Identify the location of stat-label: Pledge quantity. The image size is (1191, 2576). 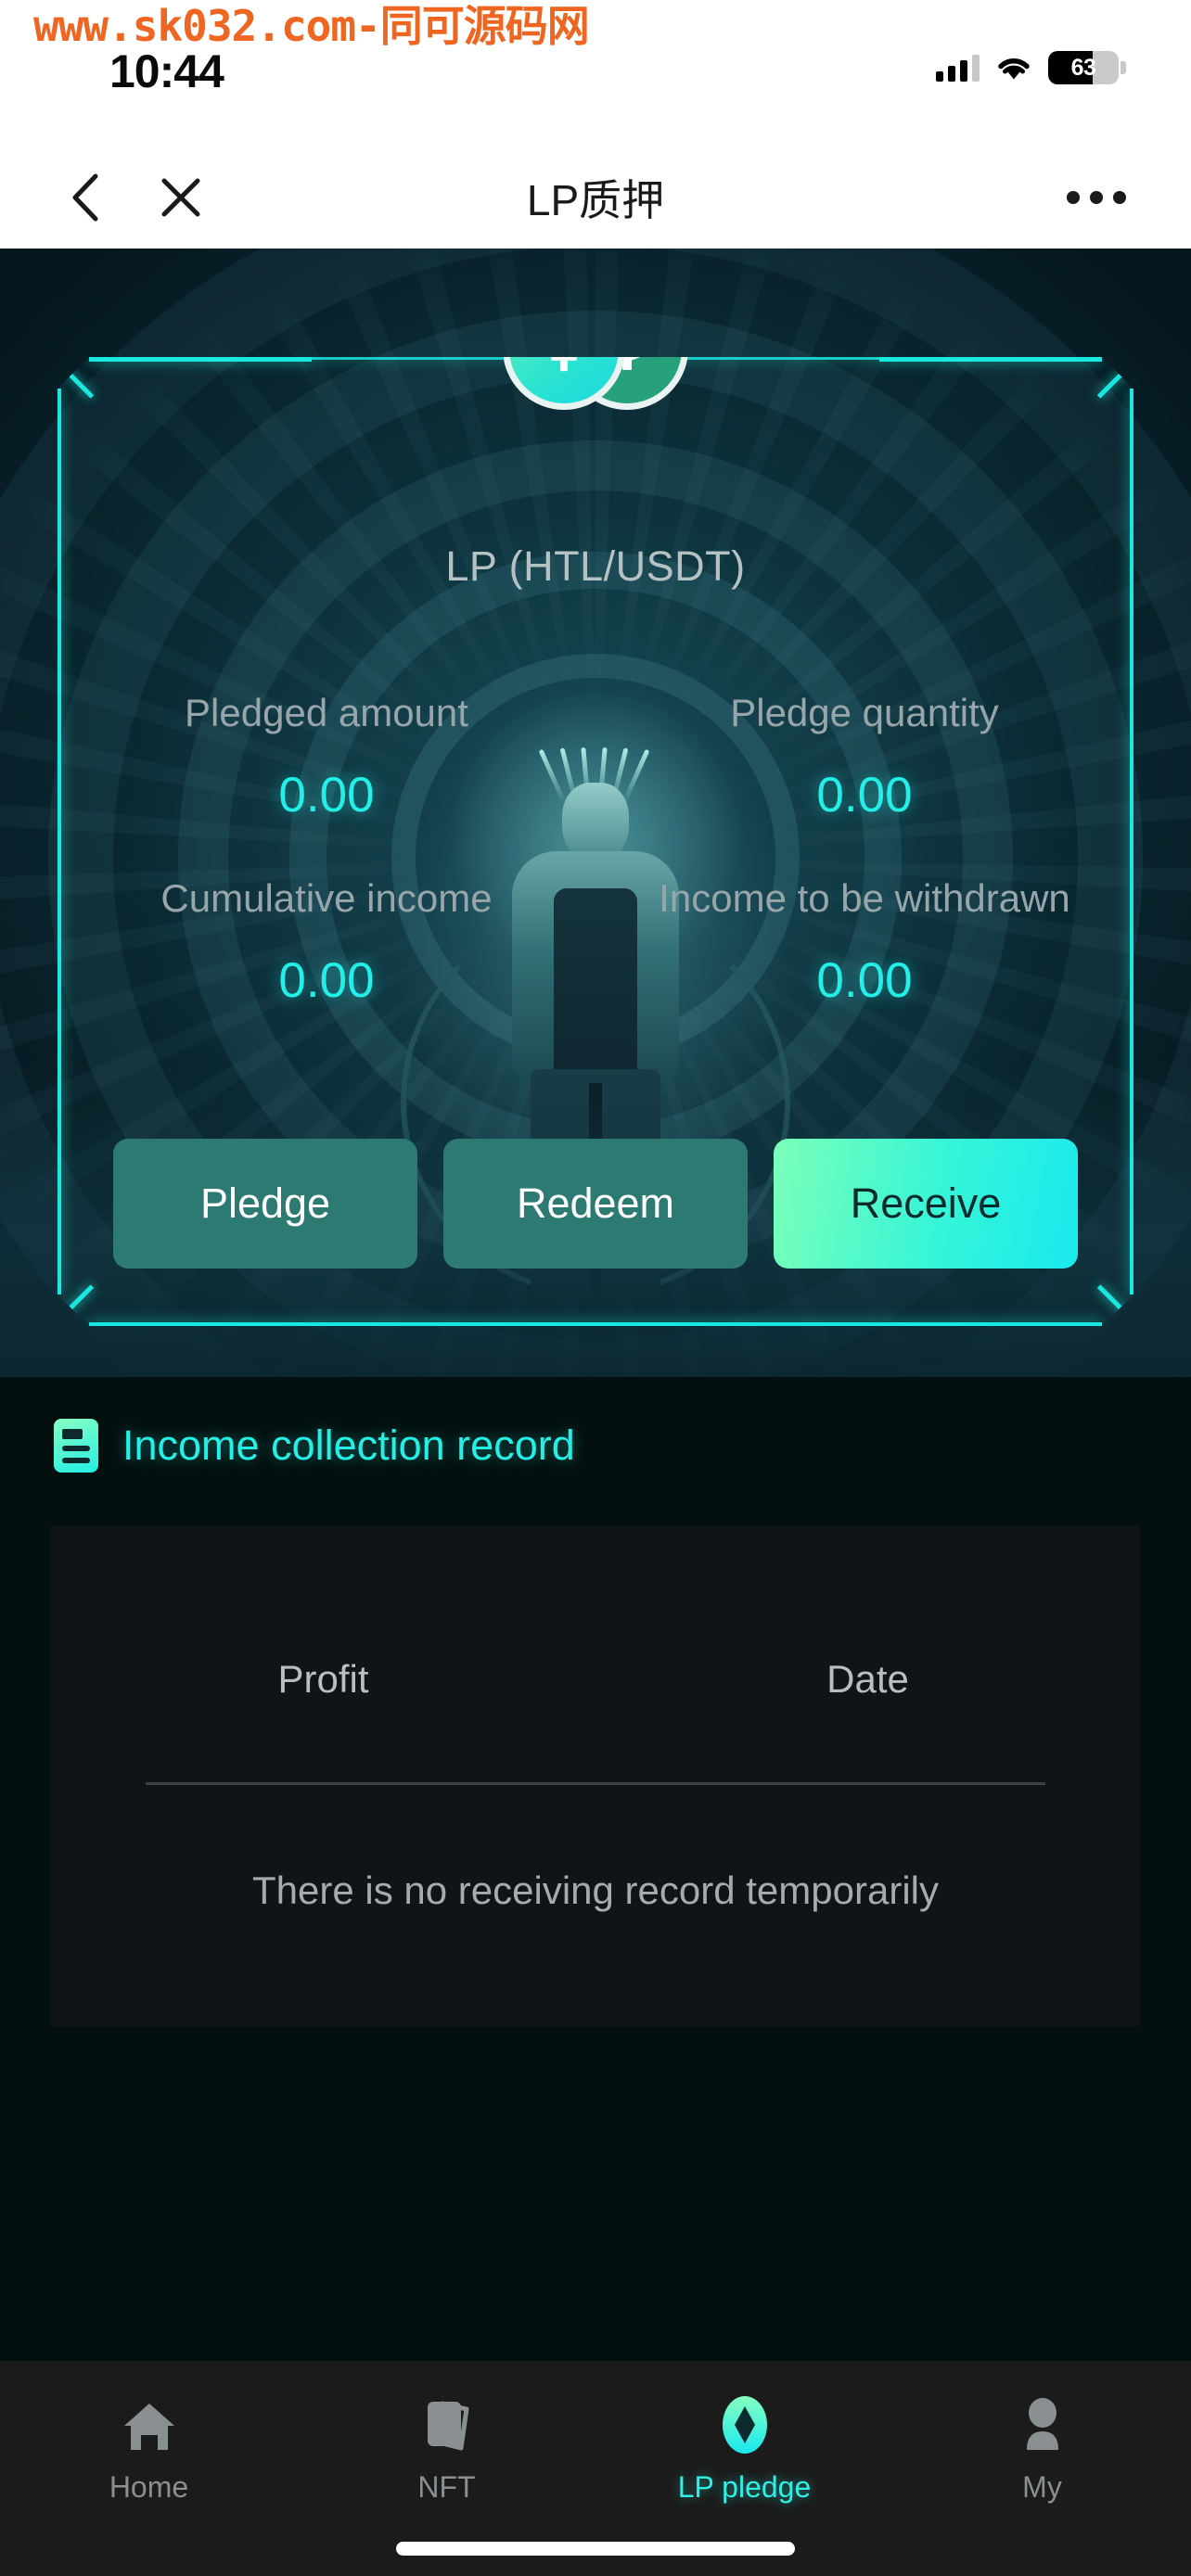
(864, 712).